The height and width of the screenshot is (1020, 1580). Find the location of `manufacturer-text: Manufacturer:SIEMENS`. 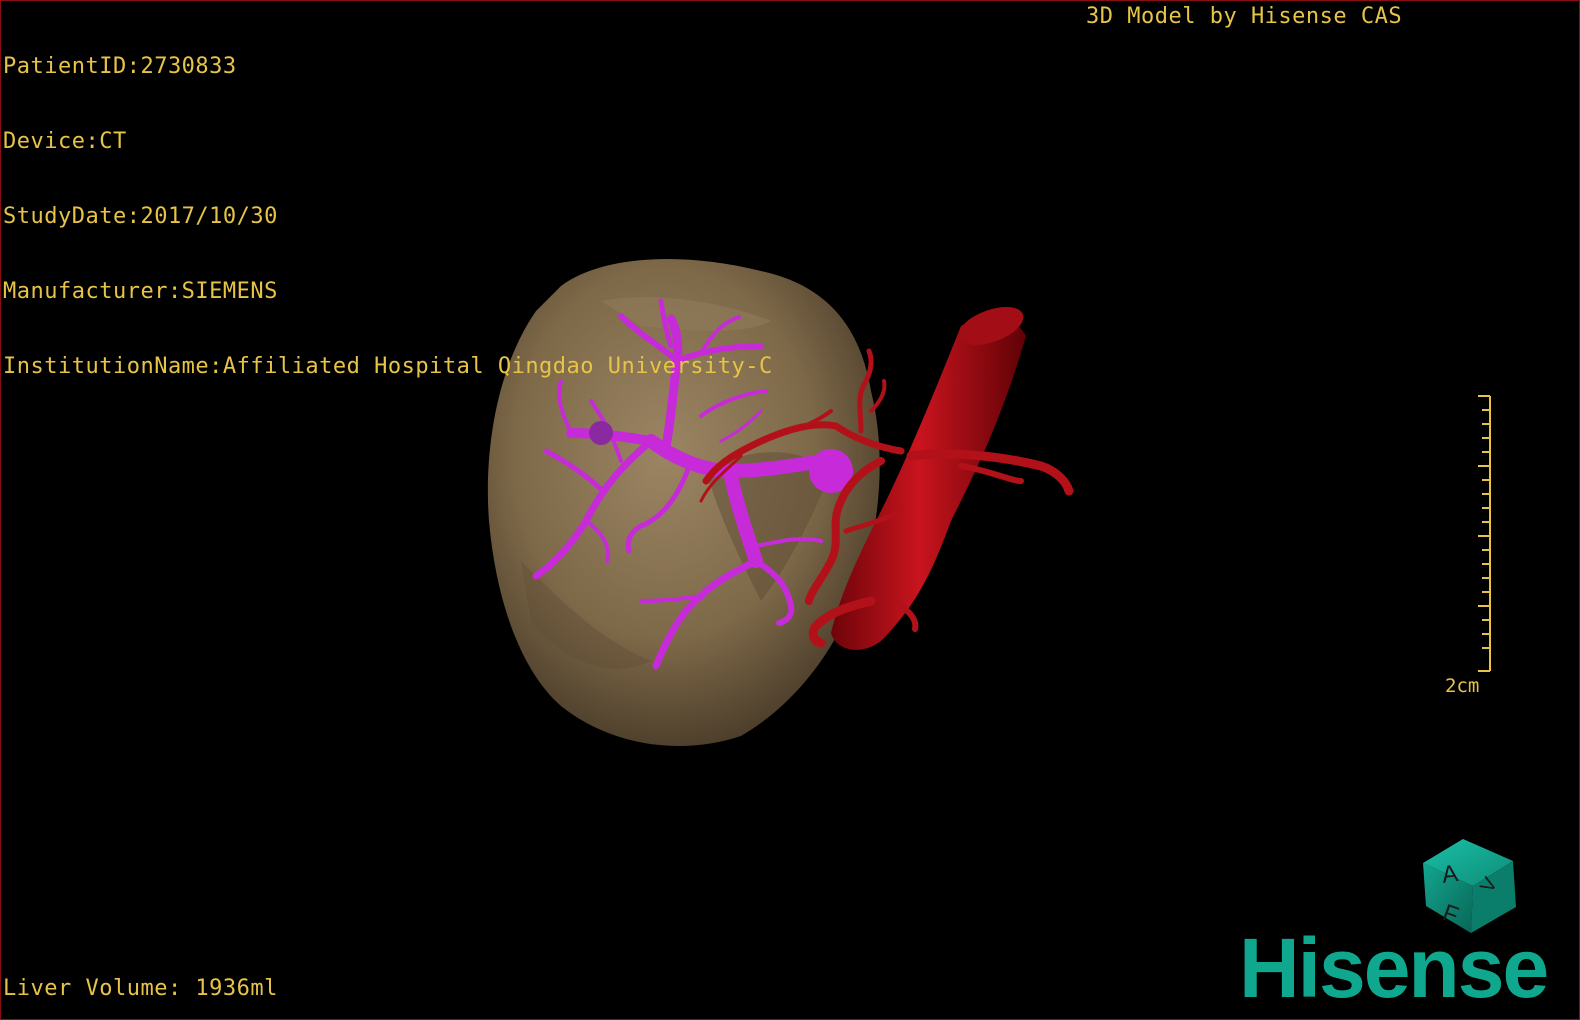

manufacturer-text: Manufacturer:SIEMENS is located at coordinates (140, 291).